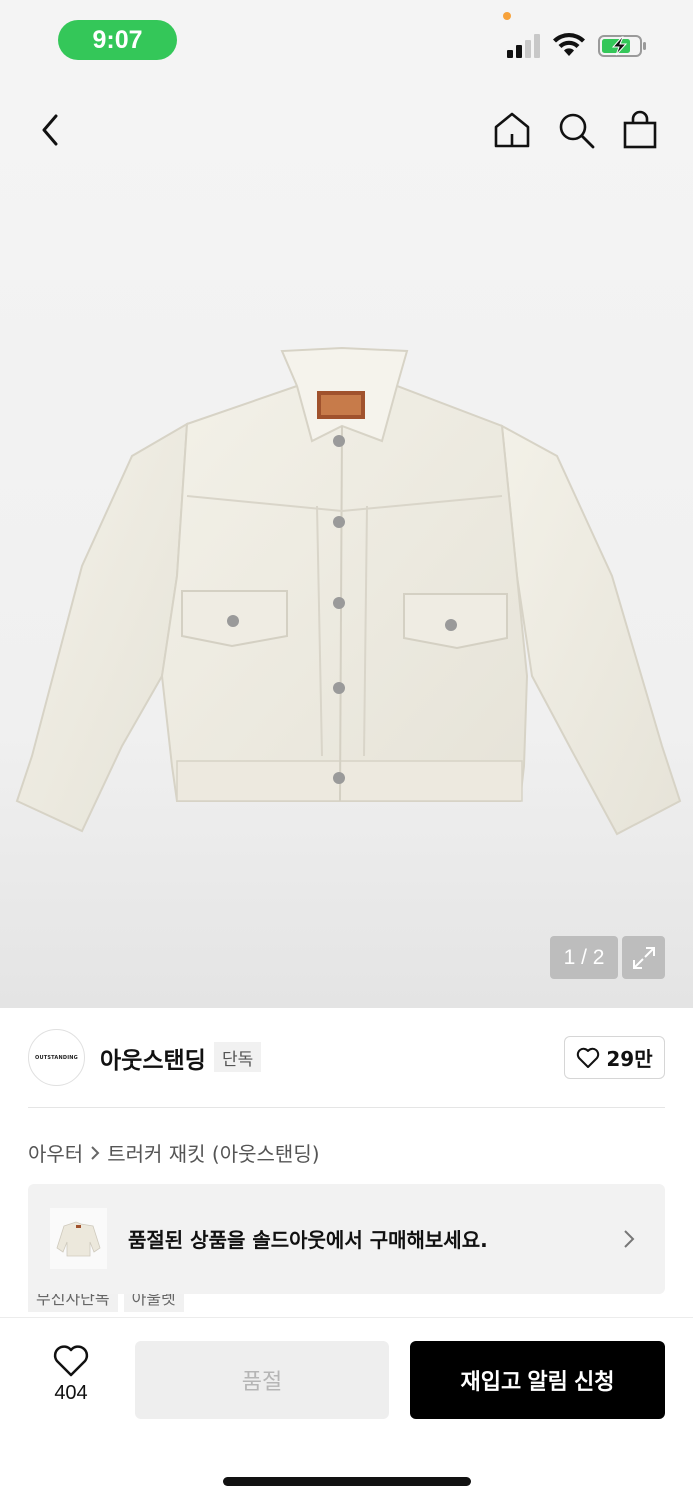  I want to click on status-time: 9:07, so click(117, 40).